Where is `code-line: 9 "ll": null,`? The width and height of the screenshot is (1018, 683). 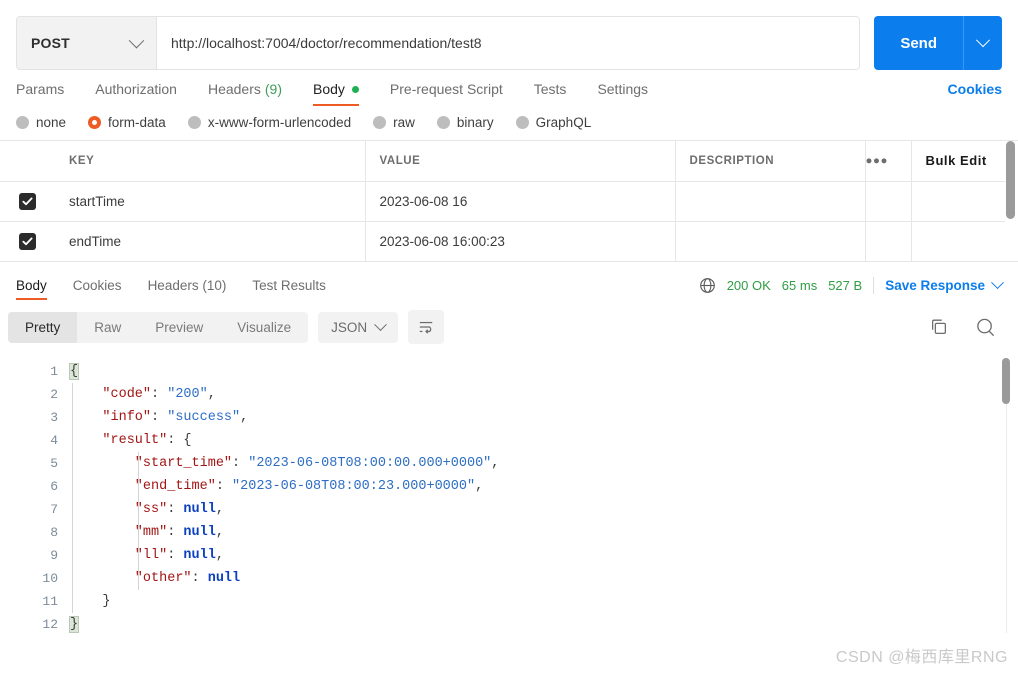
code-line: 9 "ll": null, is located at coordinates (509, 555).